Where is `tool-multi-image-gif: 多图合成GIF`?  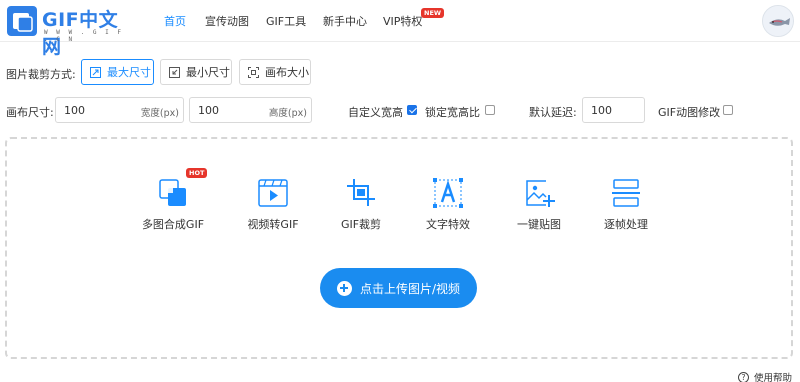 tool-multi-image-gif: 多图合成GIF is located at coordinates (173, 205).